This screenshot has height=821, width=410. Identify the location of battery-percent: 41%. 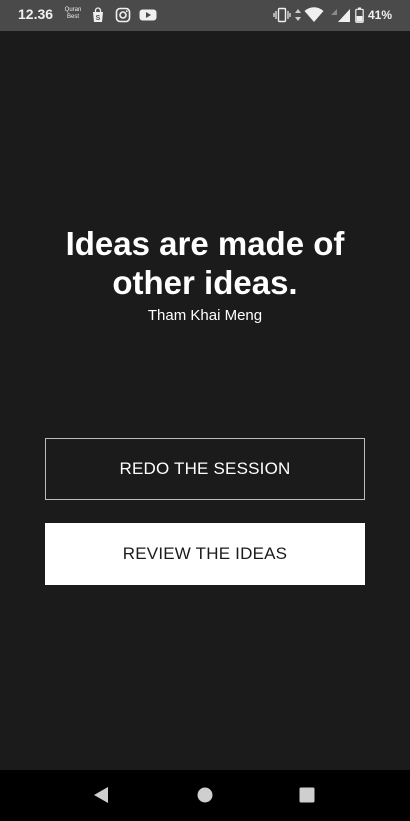
(380, 15).